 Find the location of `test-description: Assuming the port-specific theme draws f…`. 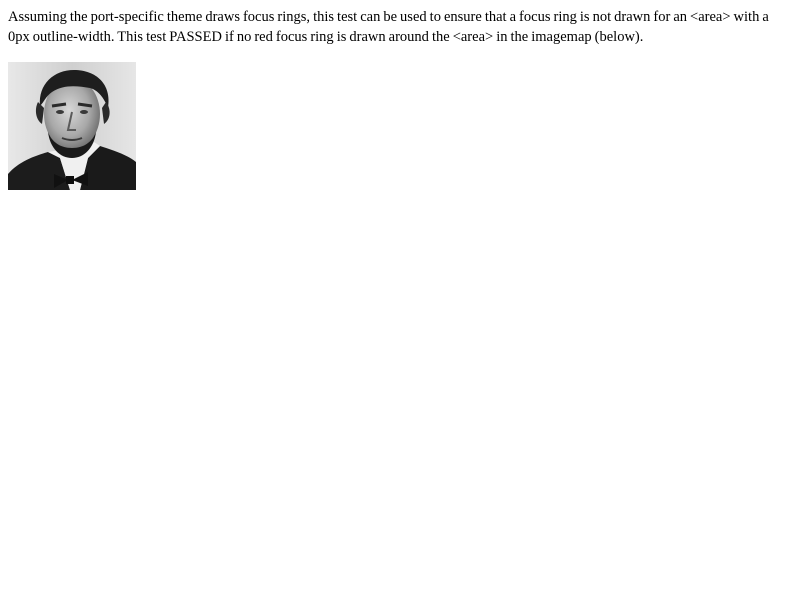

test-description: Assuming the port-specific theme draws f… is located at coordinates (388, 27).